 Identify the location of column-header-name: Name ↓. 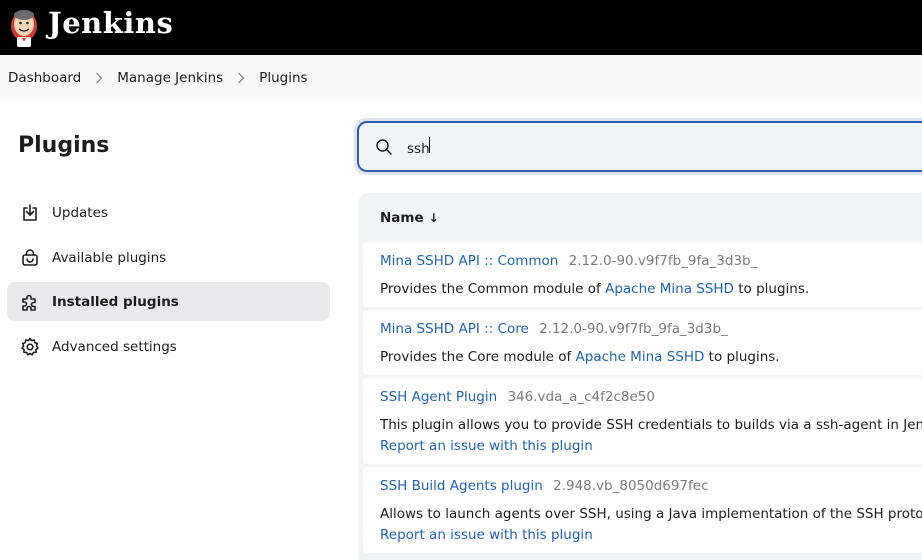
(409, 218).